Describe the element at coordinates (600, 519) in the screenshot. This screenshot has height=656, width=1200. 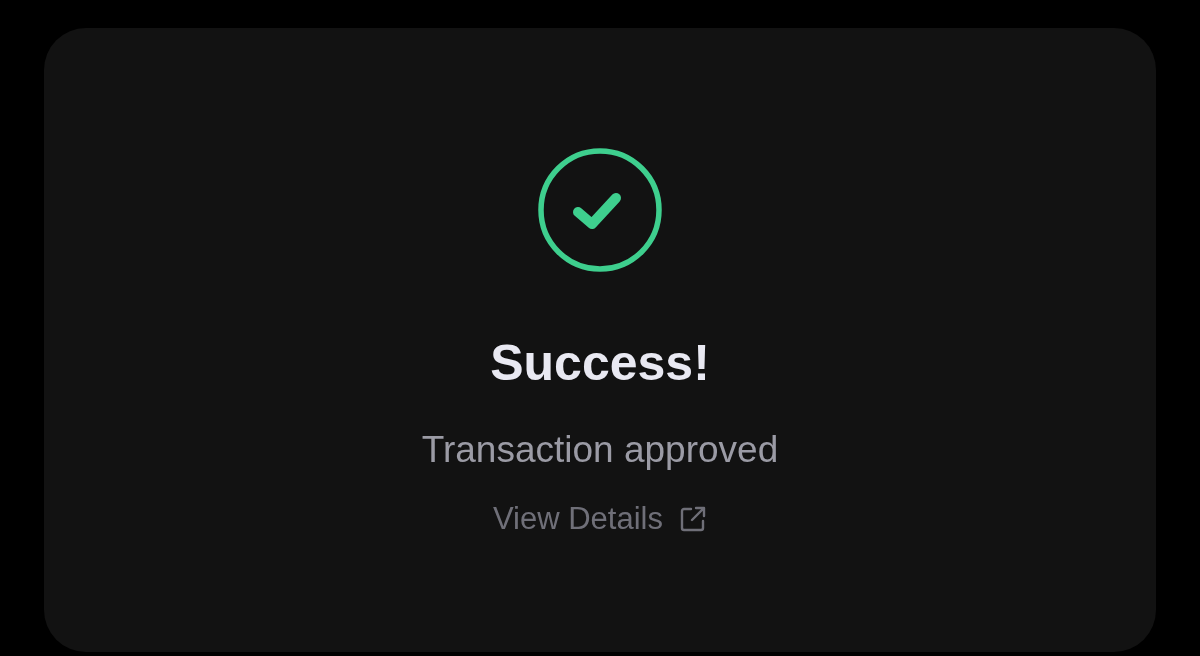
I see `view-details-link: View Details` at that location.